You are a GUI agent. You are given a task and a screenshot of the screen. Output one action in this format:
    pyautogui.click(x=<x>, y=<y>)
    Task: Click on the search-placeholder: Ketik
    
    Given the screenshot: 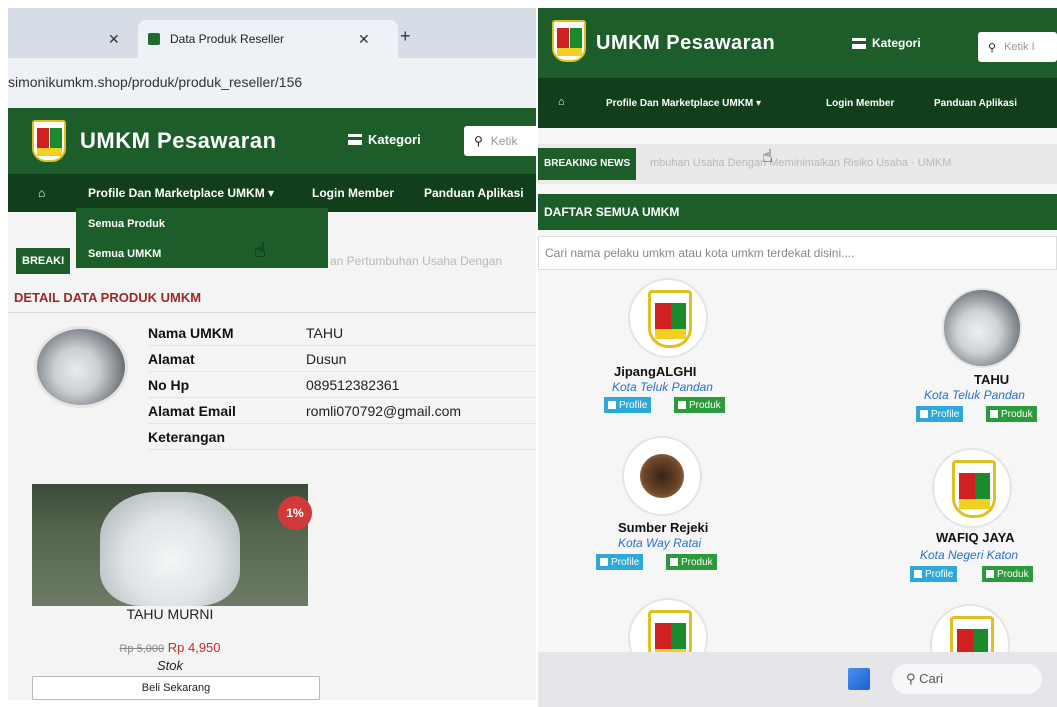 What is the action you would take?
    pyautogui.click(x=504, y=141)
    